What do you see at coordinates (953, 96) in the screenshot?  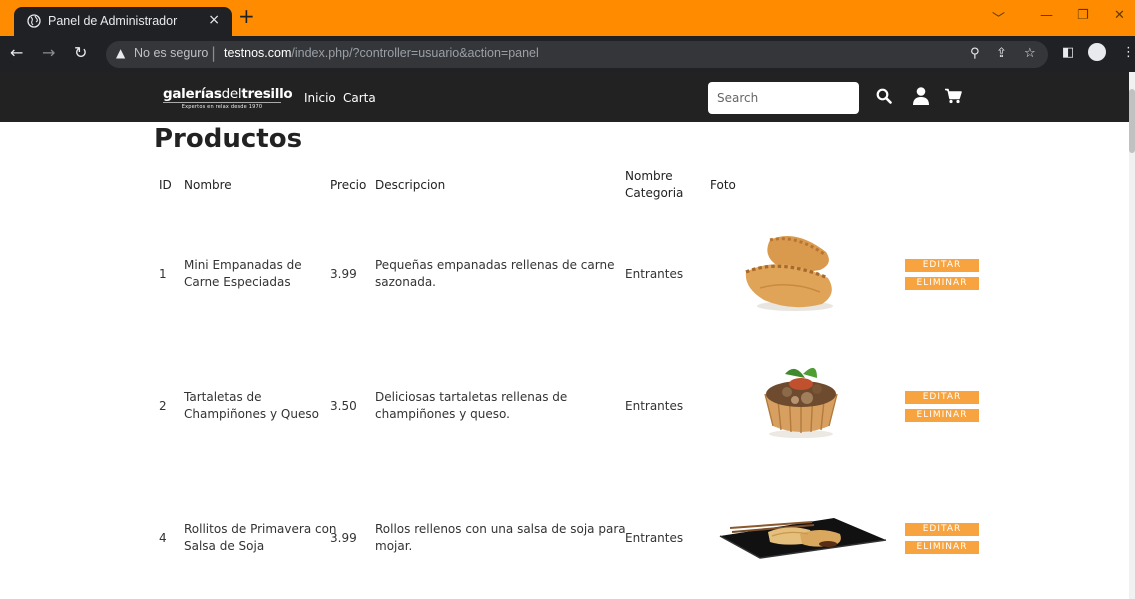 I see `cart-icon` at bounding box center [953, 96].